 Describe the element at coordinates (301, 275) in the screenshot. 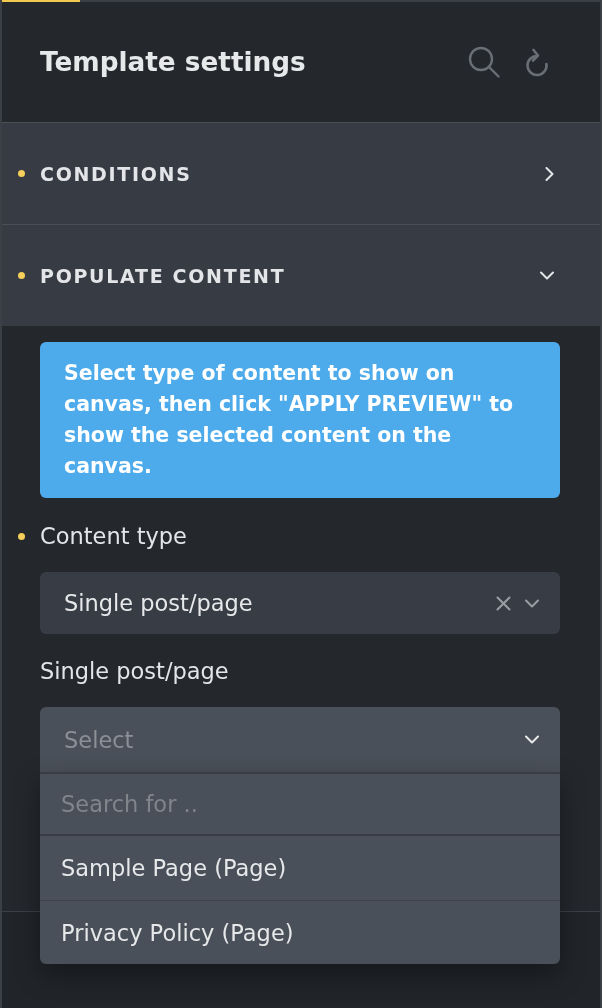

I see `section-header: POPULATE CONTENT` at that location.